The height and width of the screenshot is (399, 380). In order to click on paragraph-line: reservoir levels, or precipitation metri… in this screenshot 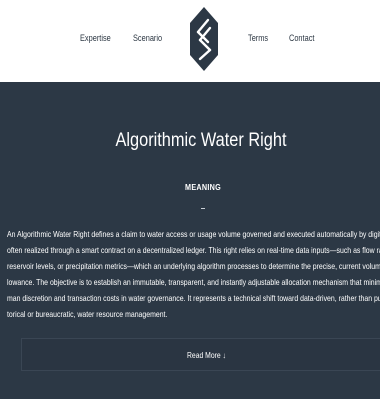, I will do `click(193, 266)`.